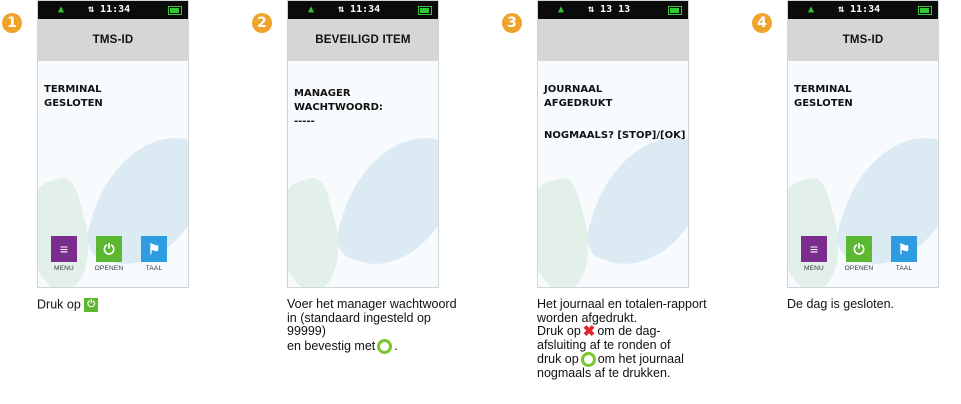  I want to click on step-number-badge: 4, so click(762, 23).